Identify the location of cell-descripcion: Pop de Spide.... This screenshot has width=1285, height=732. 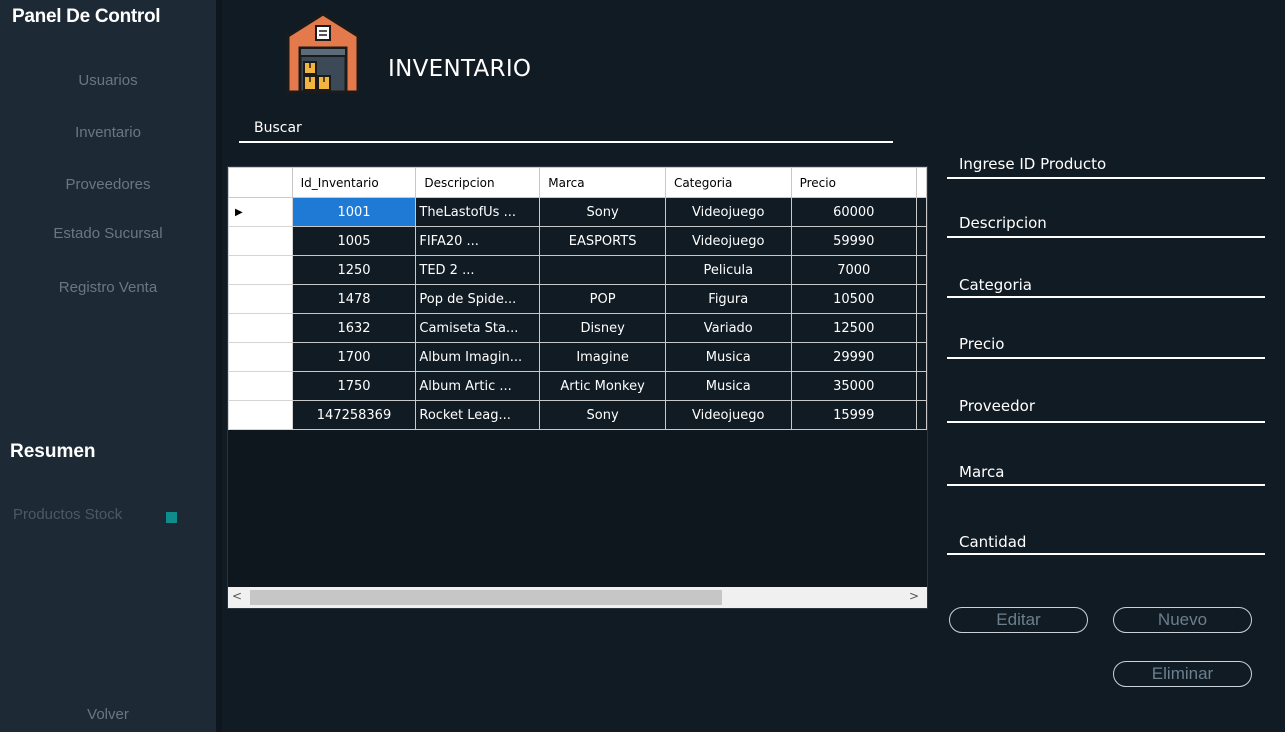
(478, 299).